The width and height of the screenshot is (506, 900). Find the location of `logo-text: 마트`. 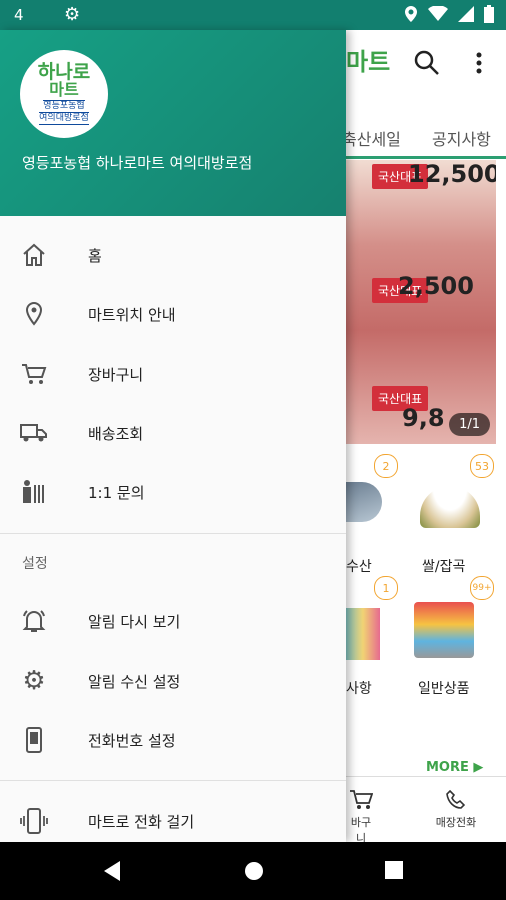

logo-text: 마트 is located at coordinates (64, 89).